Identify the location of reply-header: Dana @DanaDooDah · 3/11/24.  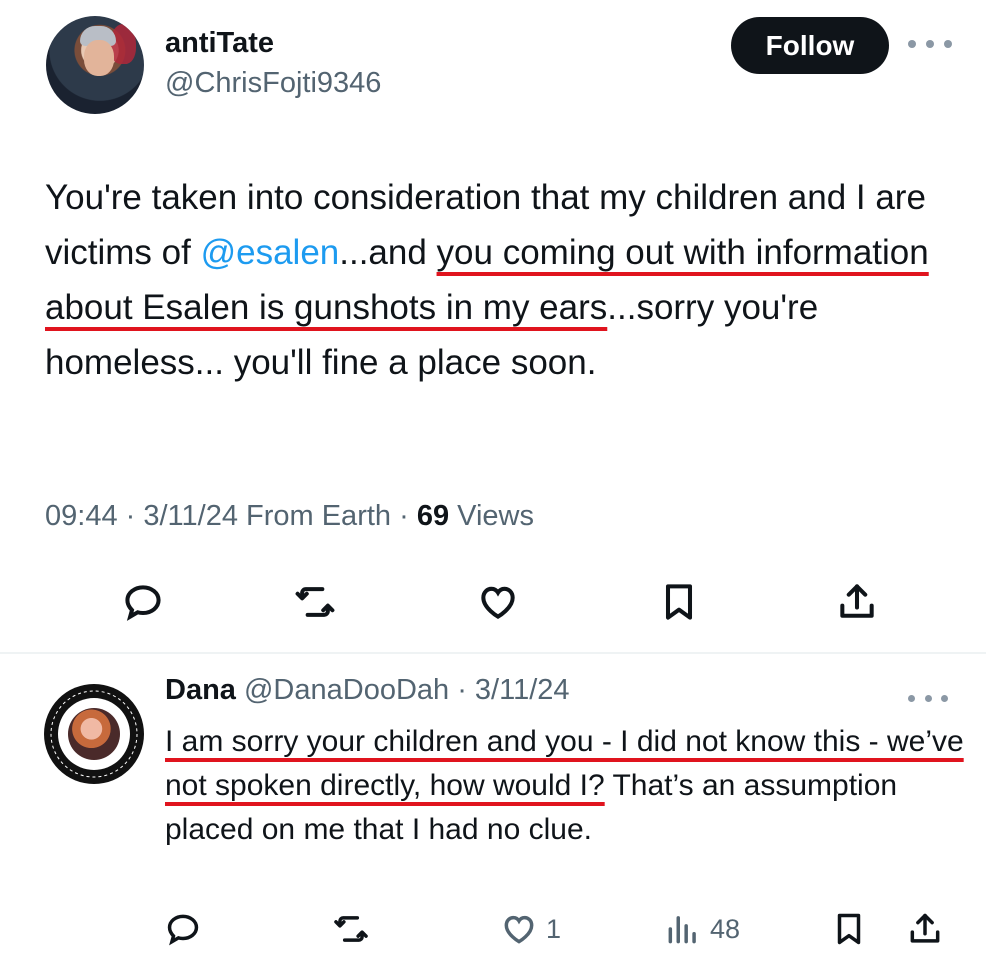
(367, 690).